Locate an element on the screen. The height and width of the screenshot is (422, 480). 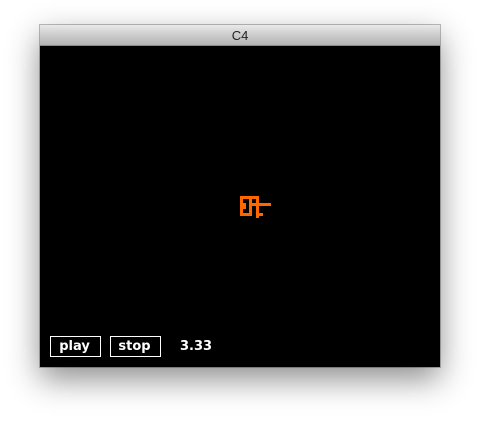
stop-button: stop is located at coordinates (135, 346).